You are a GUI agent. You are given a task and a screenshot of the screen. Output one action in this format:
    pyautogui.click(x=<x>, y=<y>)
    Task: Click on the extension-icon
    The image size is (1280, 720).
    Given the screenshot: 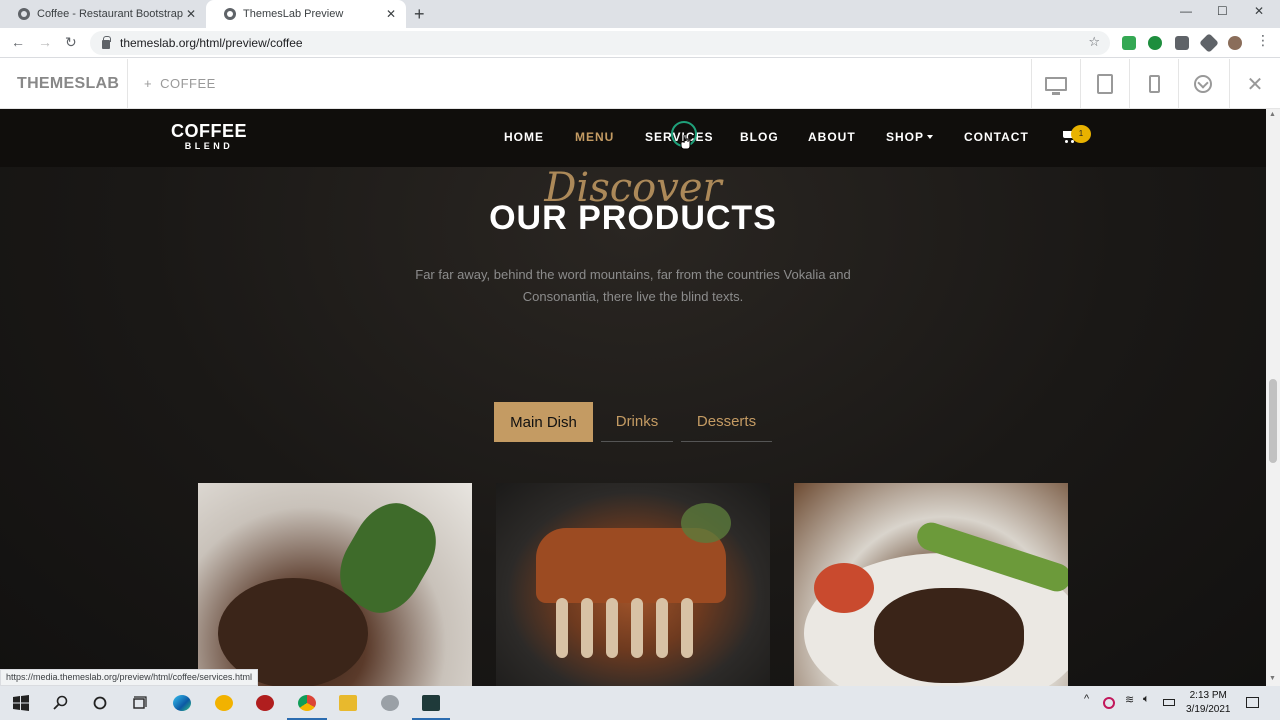 What is the action you would take?
    pyautogui.click(x=1155, y=43)
    